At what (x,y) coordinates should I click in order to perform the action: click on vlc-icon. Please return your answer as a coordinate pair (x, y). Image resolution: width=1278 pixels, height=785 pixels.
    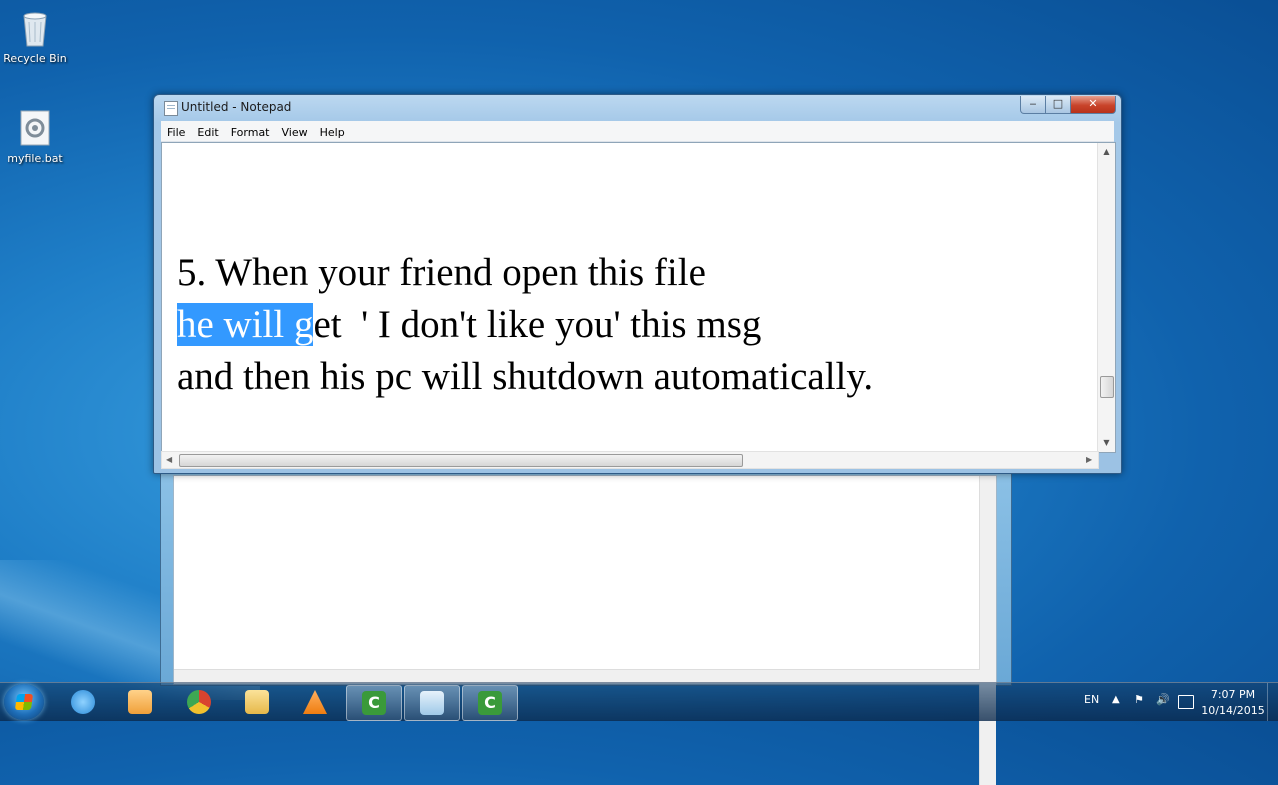
    Looking at the image, I should click on (315, 702).